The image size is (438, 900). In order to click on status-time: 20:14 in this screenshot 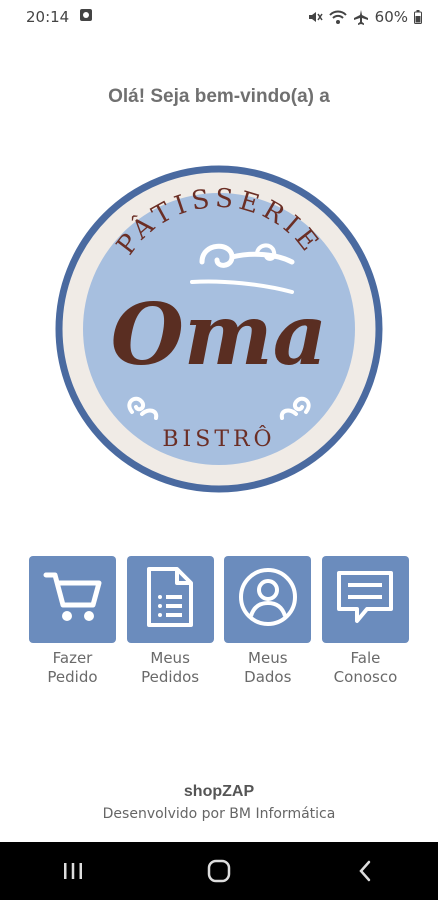, I will do `click(48, 17)`.